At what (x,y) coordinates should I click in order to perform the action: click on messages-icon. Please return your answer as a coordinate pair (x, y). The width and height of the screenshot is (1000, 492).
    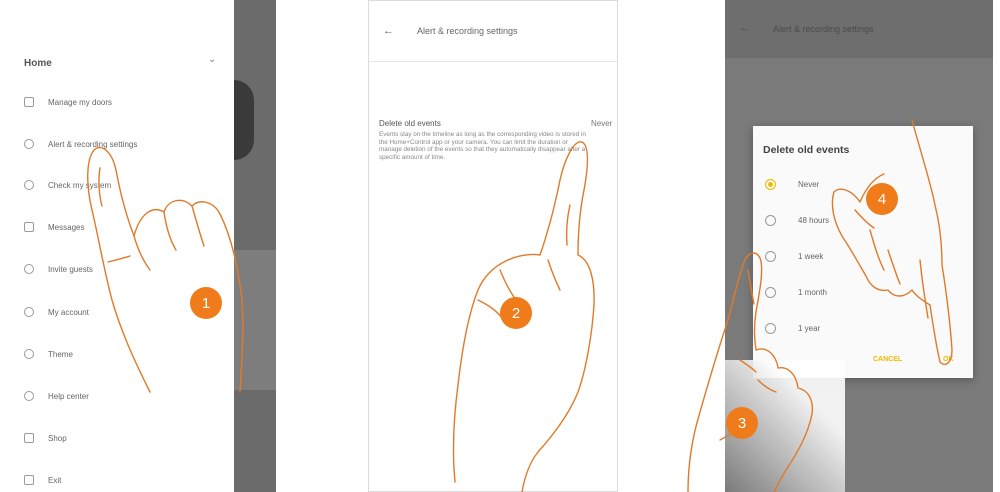
    Looking at the image, I should click on (29, 227).